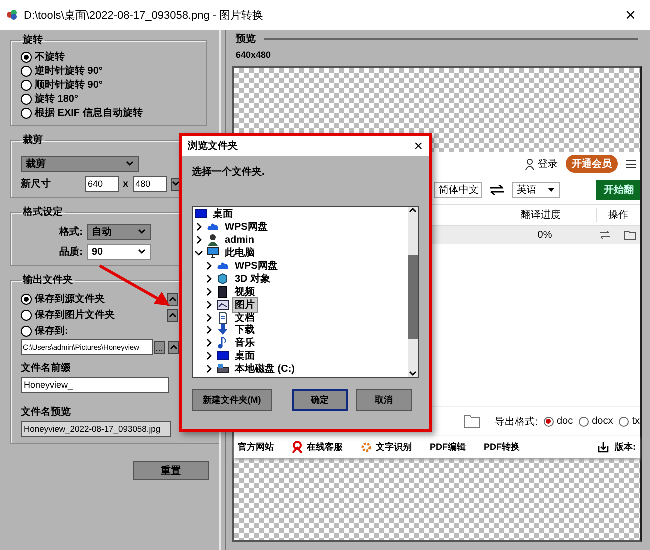  Describe the element at coordinates (70, 252) in the screenshot. I see `quality-label: 品质:` at that location.